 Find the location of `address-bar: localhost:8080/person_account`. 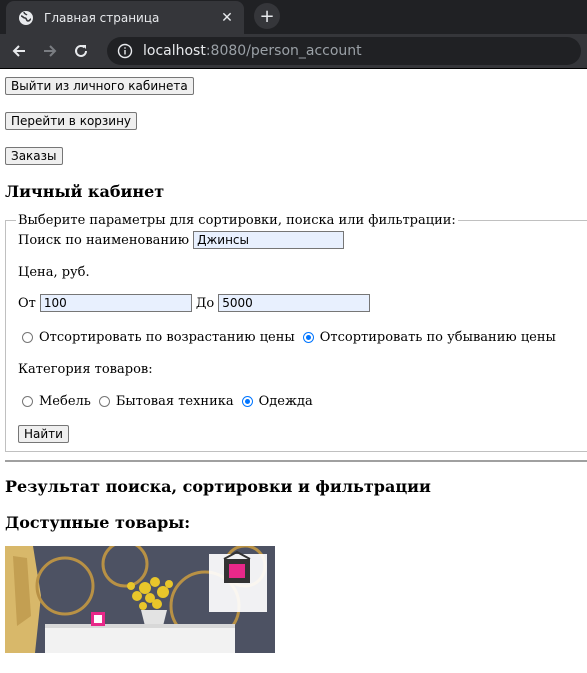

address-bar: localhost:8080/person_account is located at coordinates (344, 51).